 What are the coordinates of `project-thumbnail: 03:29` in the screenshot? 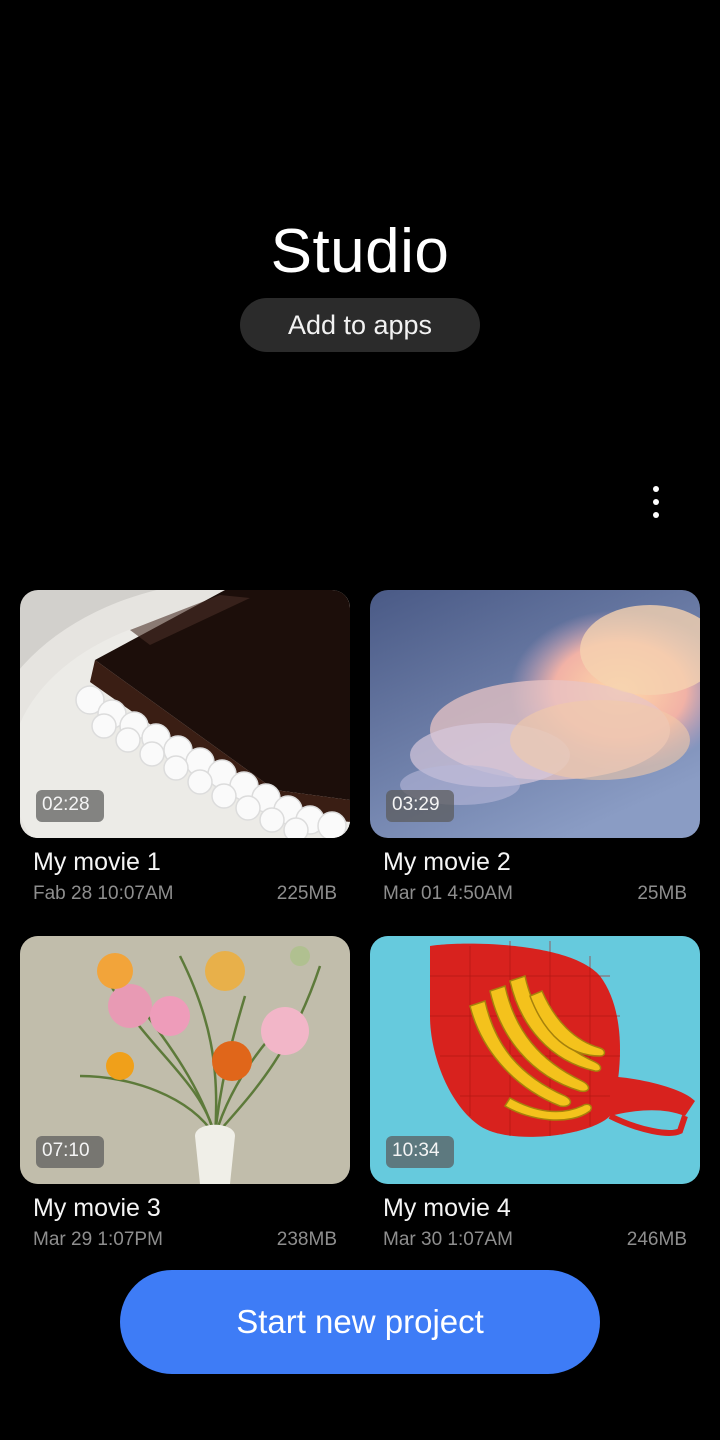 It's located at (535, 714).